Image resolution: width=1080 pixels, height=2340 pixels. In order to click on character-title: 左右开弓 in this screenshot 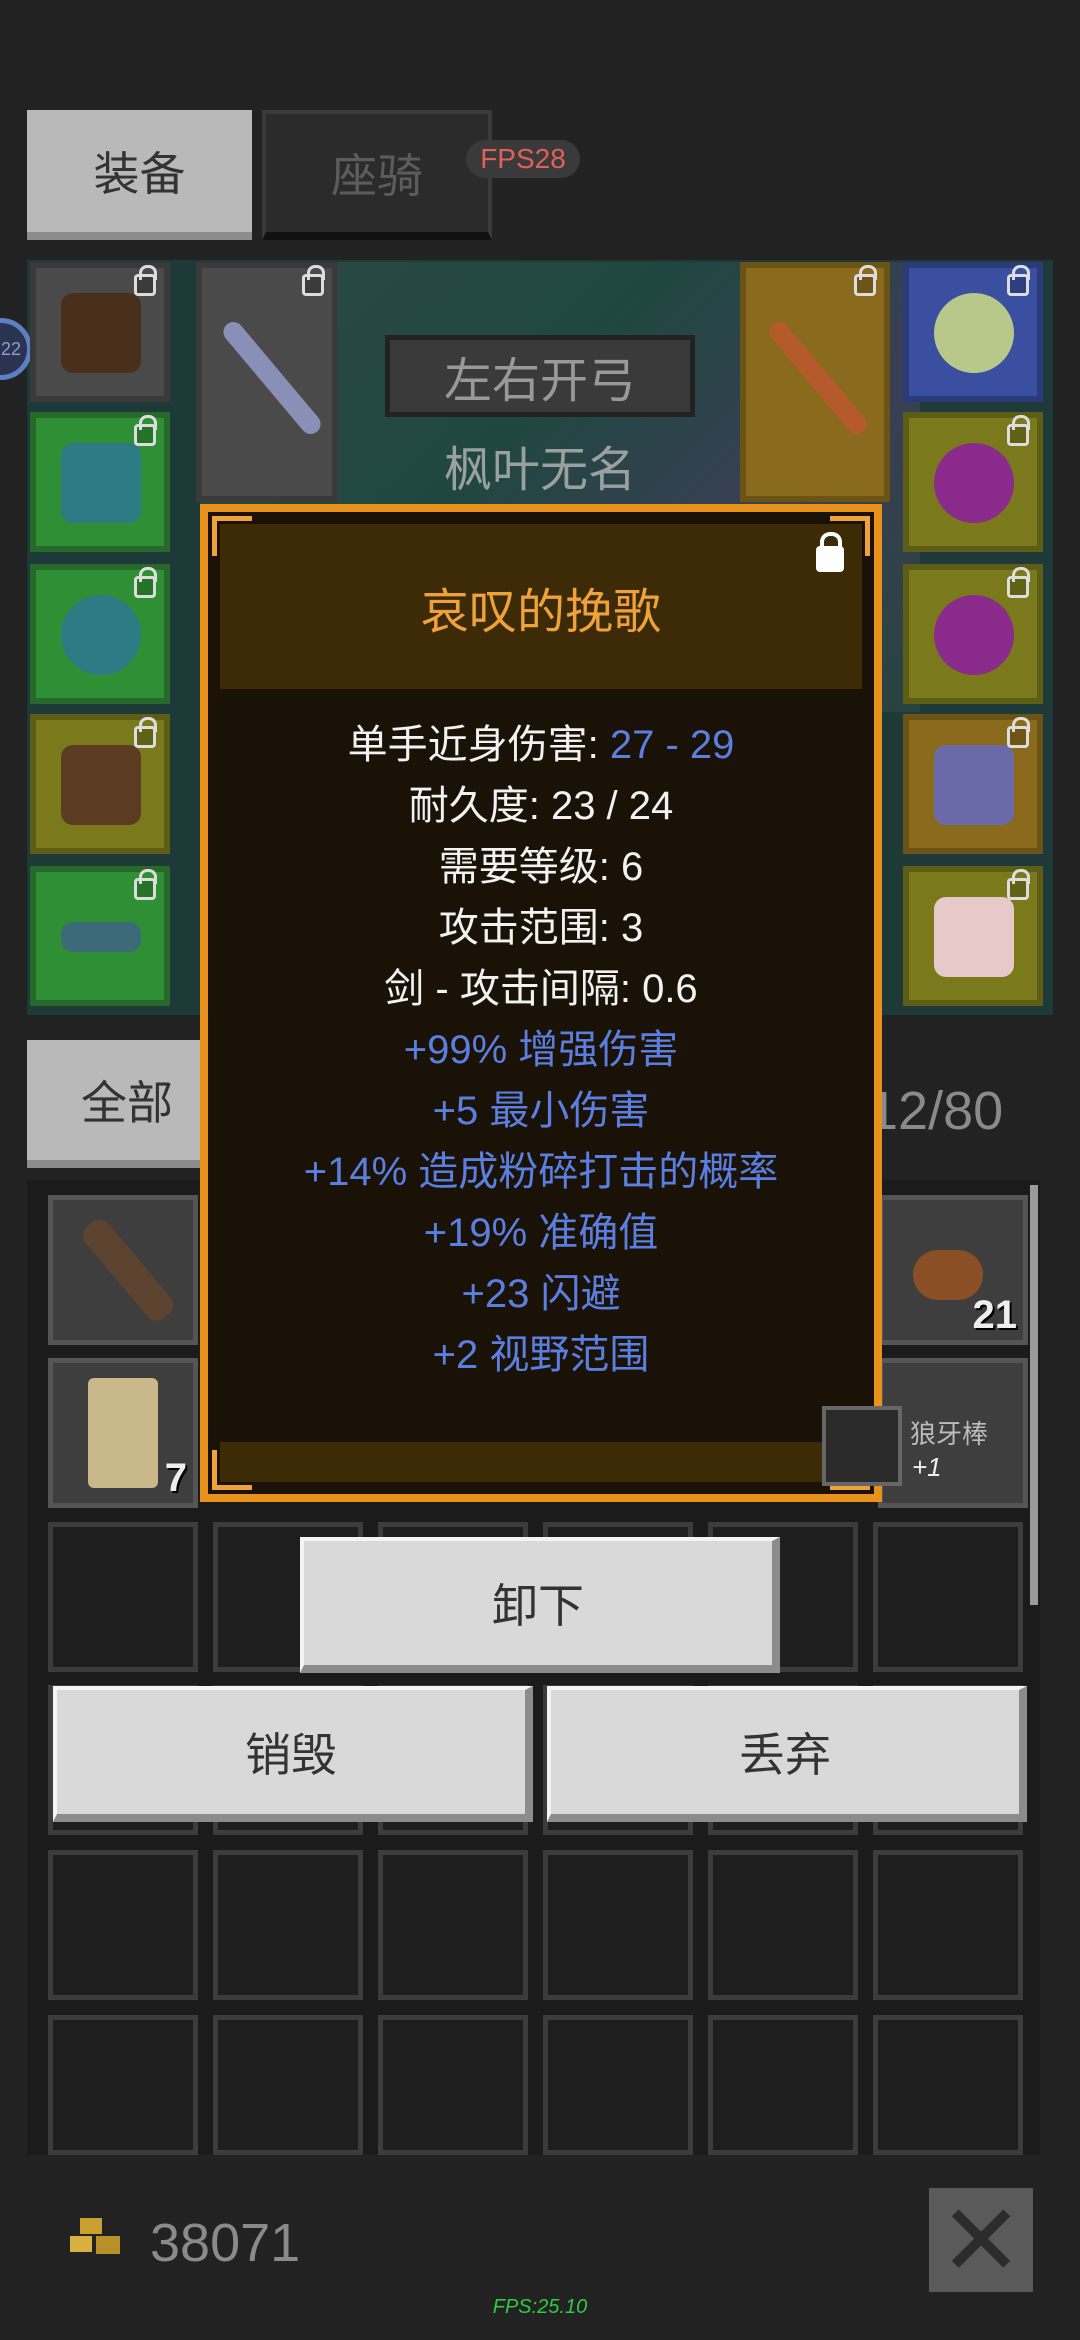, I will do `click(540, 376)`.